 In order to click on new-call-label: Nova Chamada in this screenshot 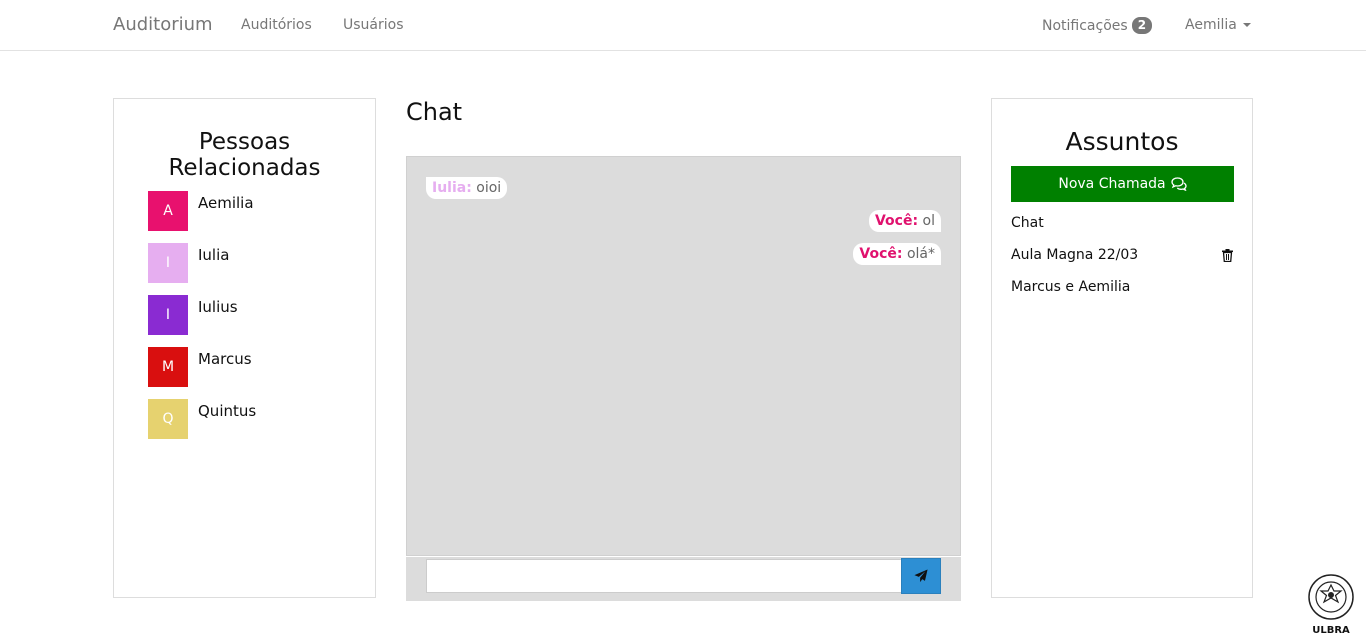, I will do `click(1112, 184)`.